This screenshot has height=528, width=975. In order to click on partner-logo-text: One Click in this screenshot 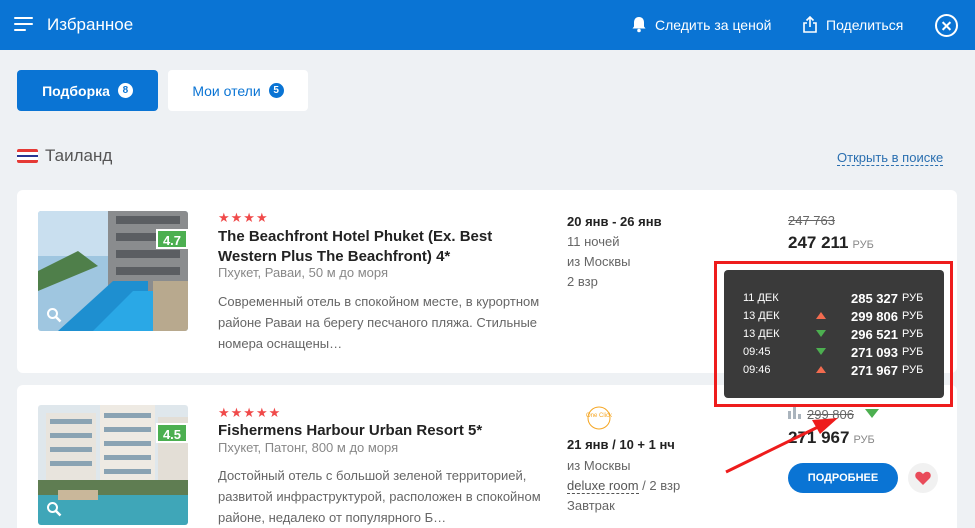, I will do `click(599, 416)`.